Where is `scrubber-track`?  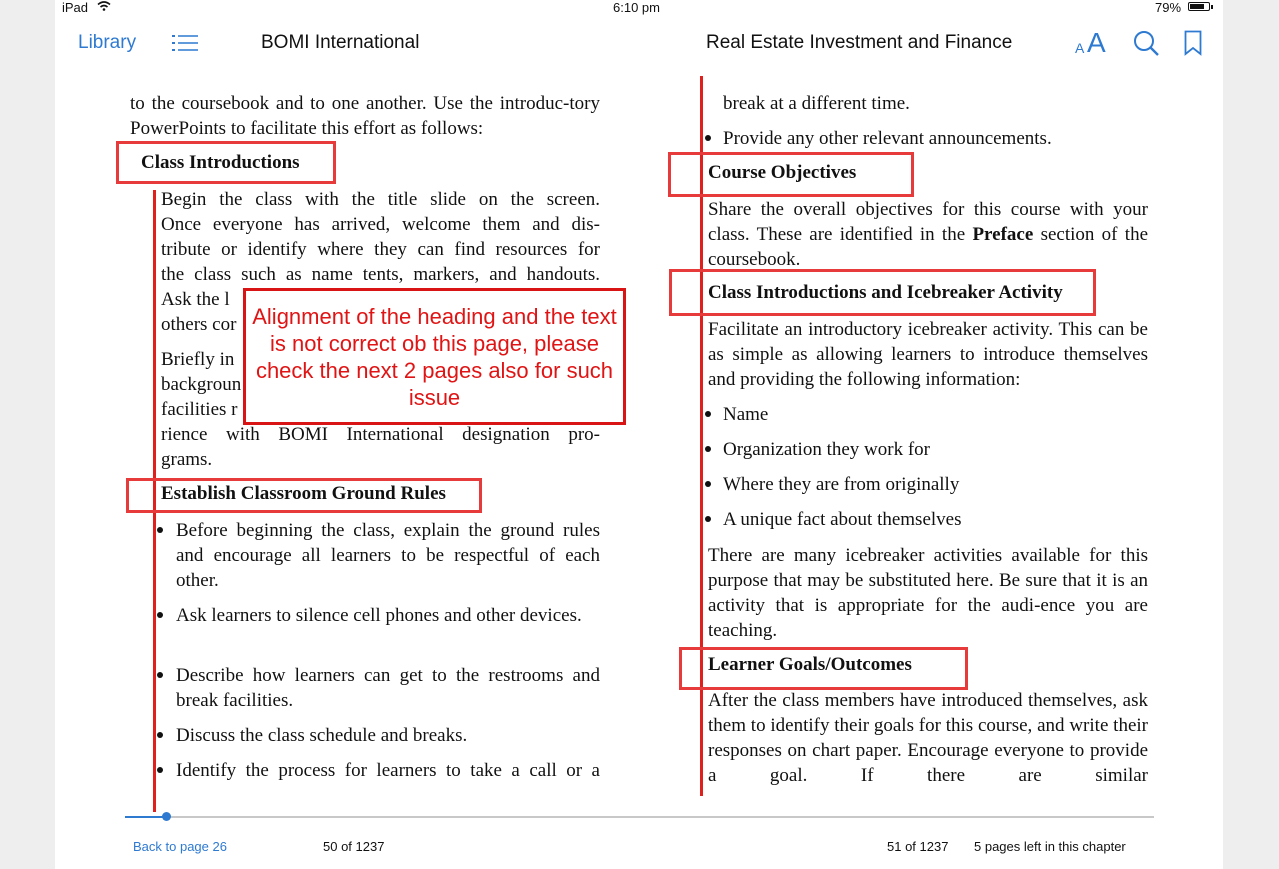
scrubber-track is located at coordinates (639, 817).